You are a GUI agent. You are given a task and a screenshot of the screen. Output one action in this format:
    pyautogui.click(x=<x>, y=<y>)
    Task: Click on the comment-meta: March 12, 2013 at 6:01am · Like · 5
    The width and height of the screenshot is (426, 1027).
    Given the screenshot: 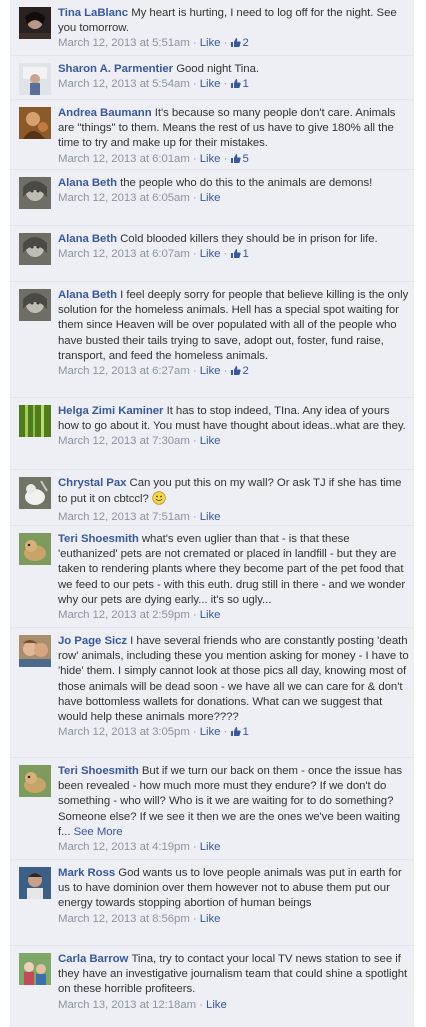 What is the action you would take?
    pyautogui.click(x=234, y=160)
    